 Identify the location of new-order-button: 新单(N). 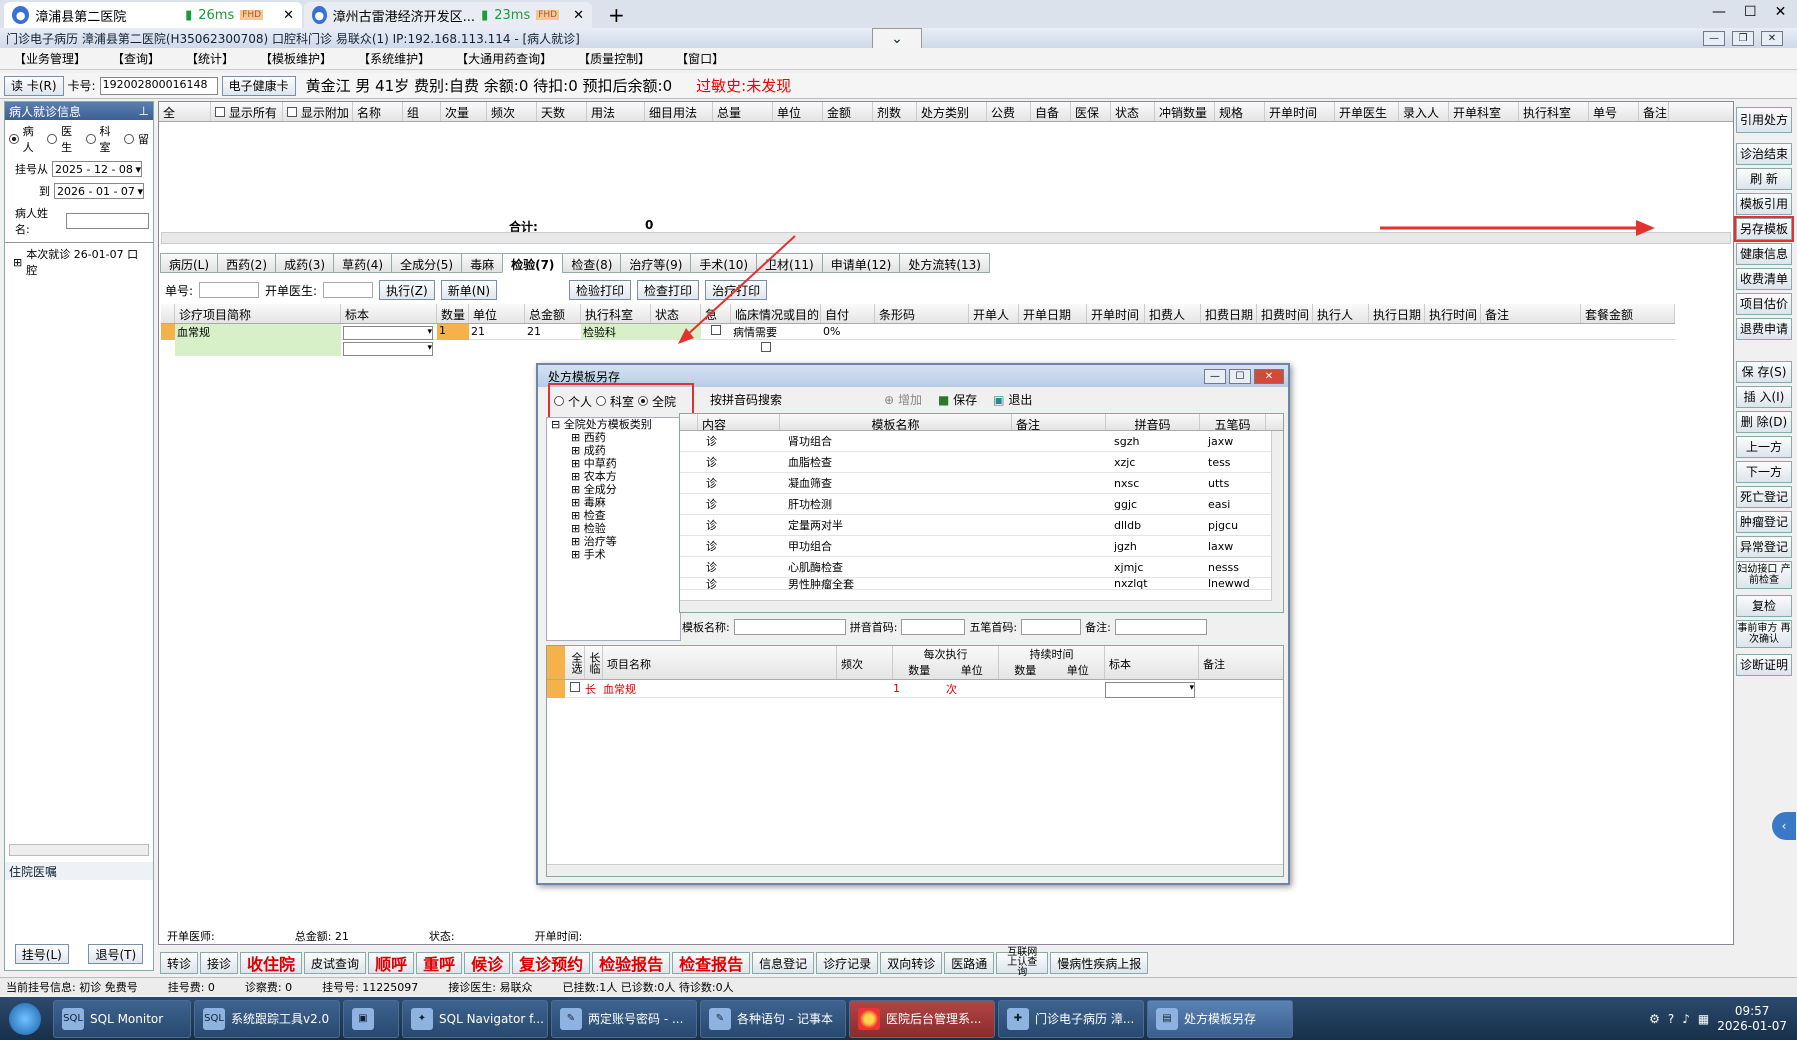
(469, 290).